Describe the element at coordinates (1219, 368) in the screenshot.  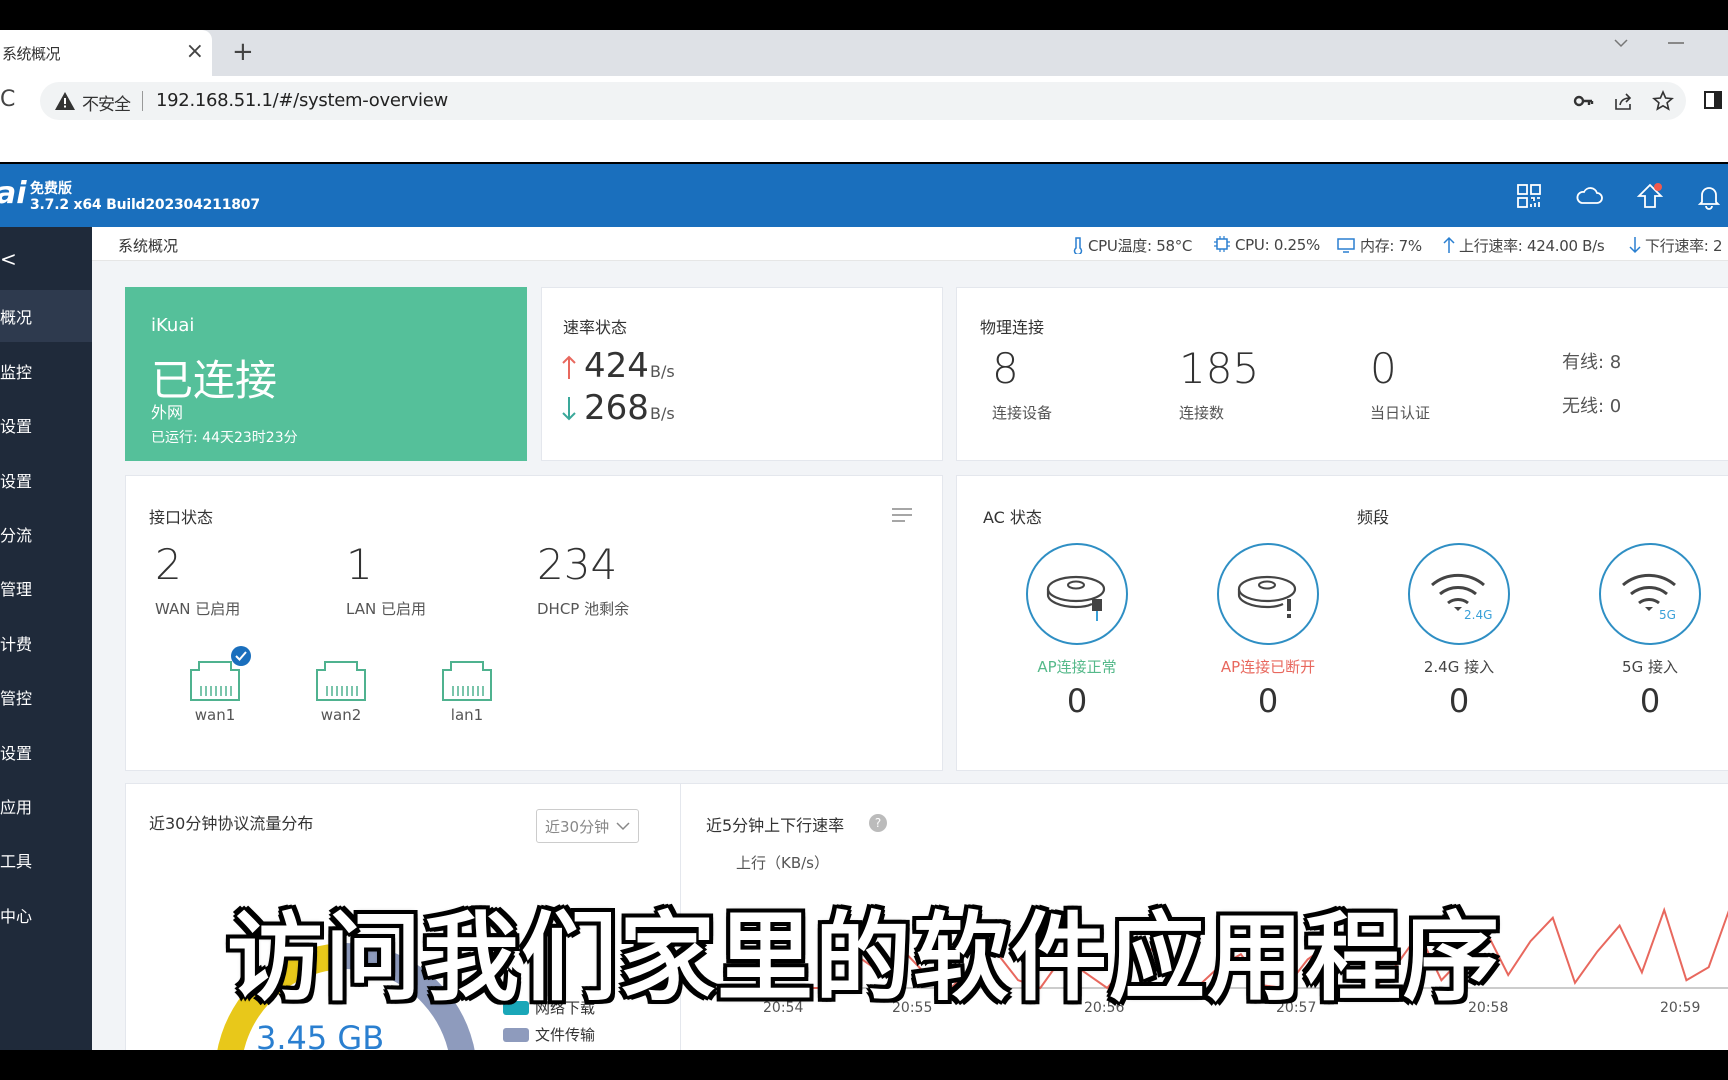
I see `connections-count: 185` at that location.